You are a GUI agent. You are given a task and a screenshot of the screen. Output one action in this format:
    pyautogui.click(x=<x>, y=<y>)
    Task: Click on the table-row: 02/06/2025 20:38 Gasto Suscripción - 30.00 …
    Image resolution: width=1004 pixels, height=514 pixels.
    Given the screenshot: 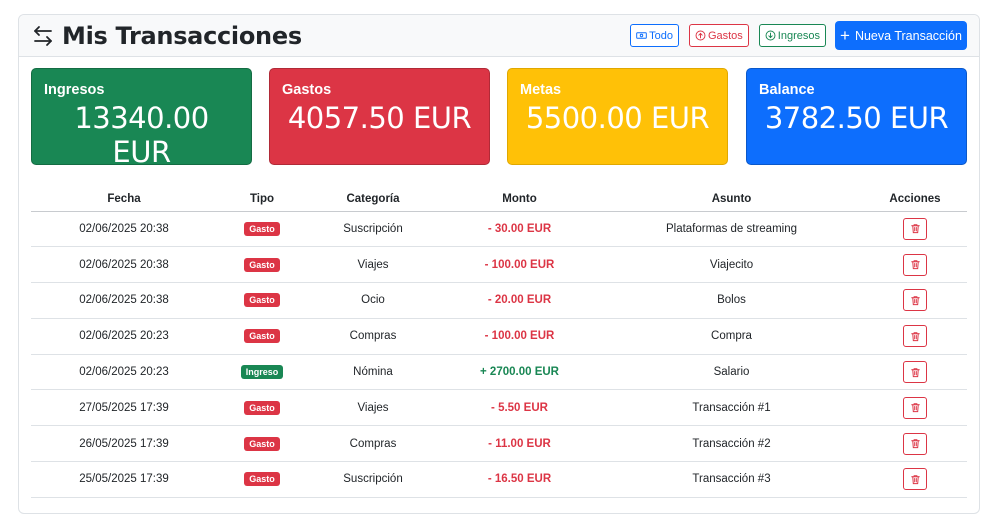 What is the action you would take?
    pyautogui.click(x=499, y=229)
    